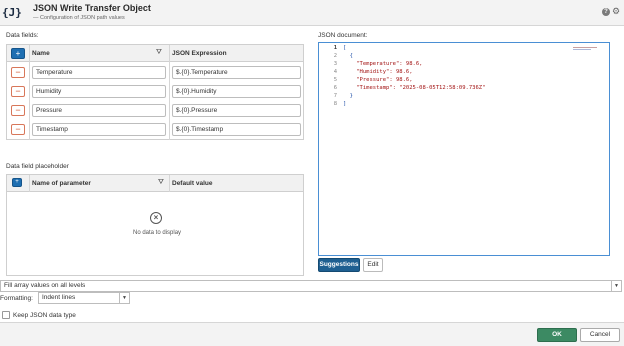 This screenshot has height=346, width=624. I want to click on field-expression-input: $.{0}.Humidity, so click(236, 91).